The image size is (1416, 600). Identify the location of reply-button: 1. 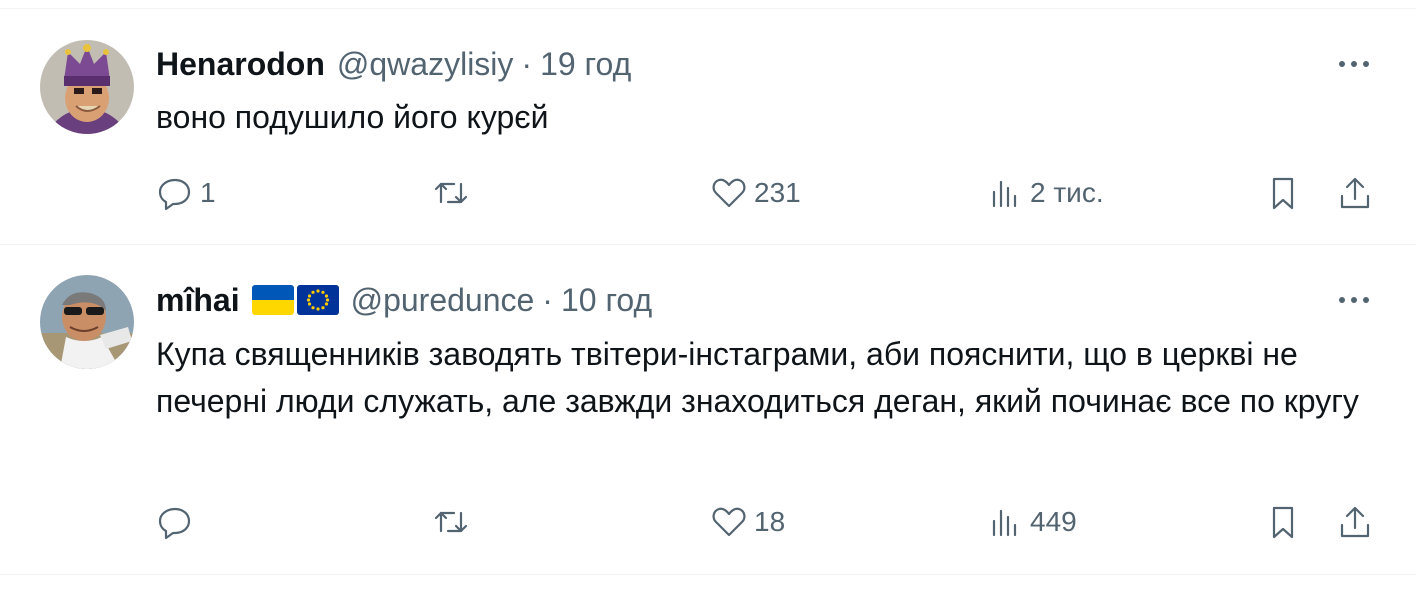
(186, 193).